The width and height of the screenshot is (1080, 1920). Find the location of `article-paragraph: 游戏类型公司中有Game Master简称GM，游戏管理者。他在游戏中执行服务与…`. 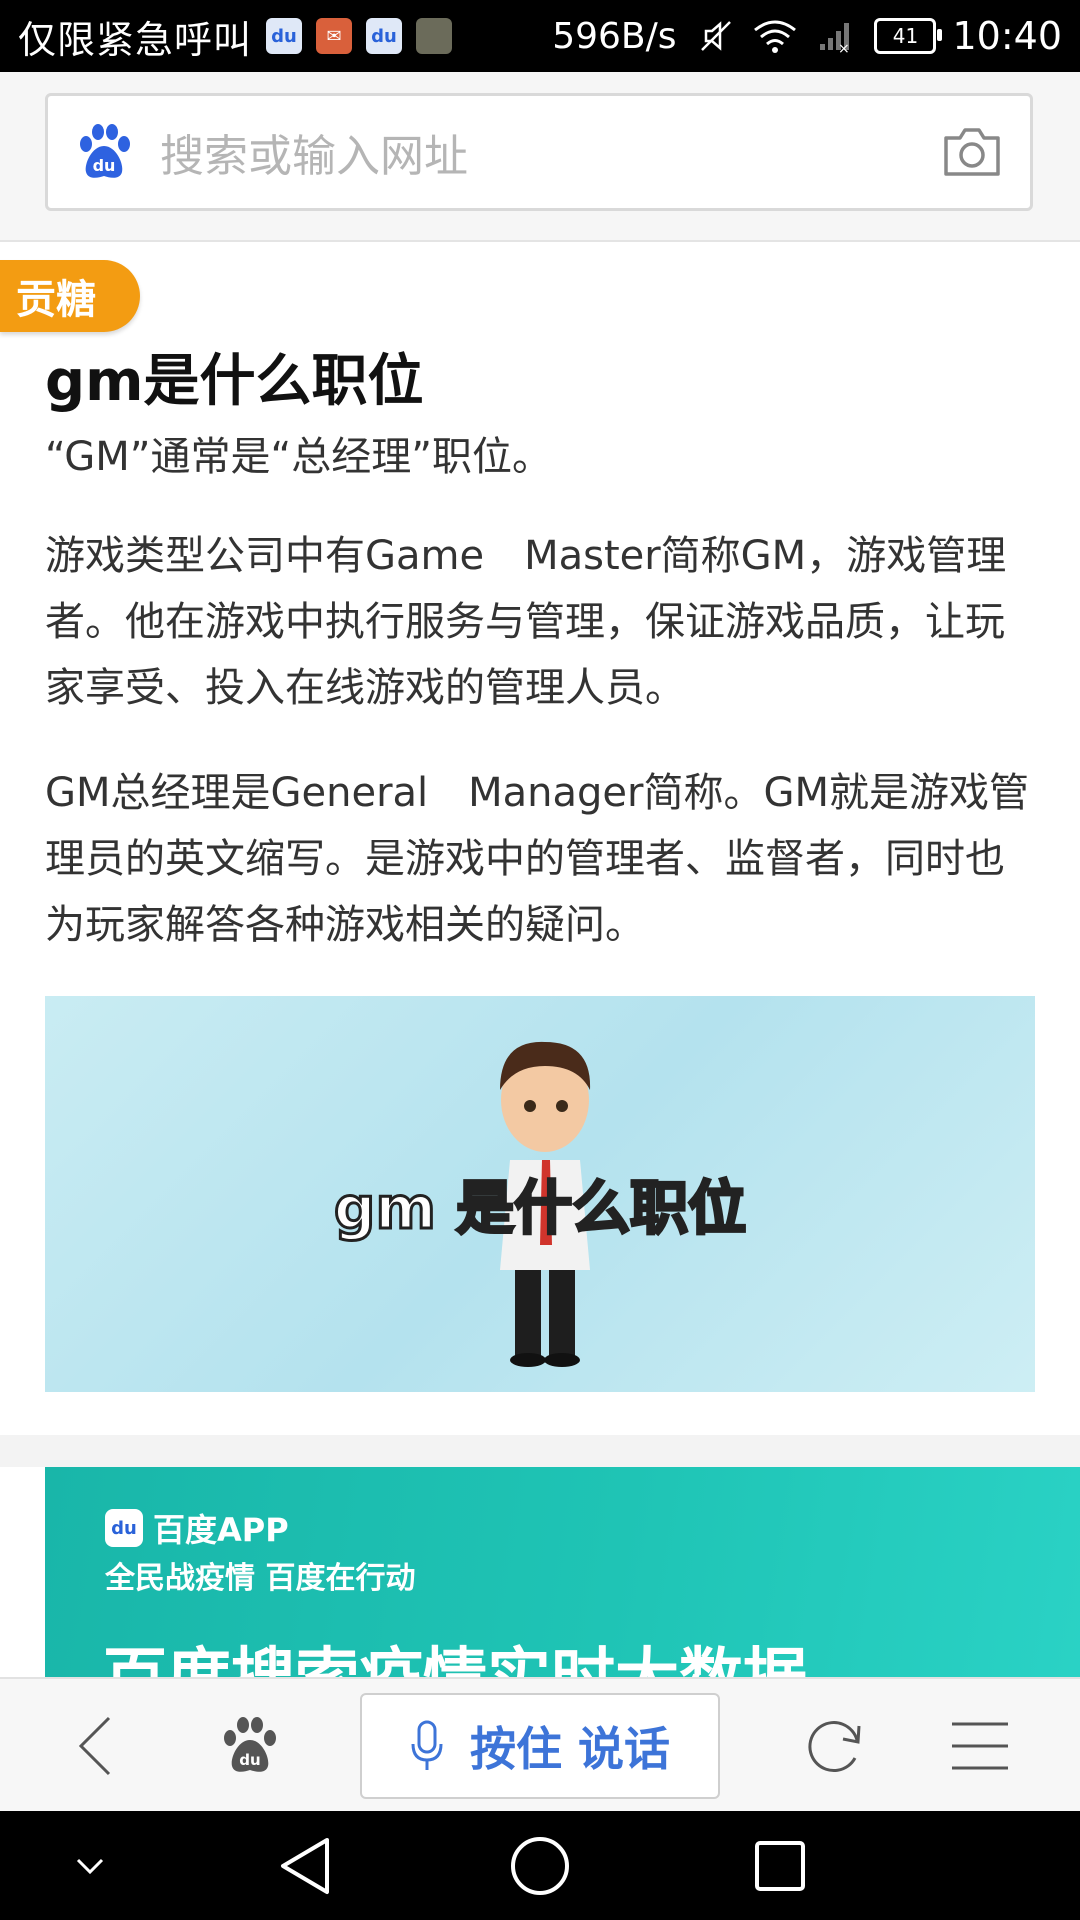

article-paragraph: 游戏类型公司中有Game Master简称GM，游戏管理者。他在游戏中执行服务与… is located at coordinates (526, 622).